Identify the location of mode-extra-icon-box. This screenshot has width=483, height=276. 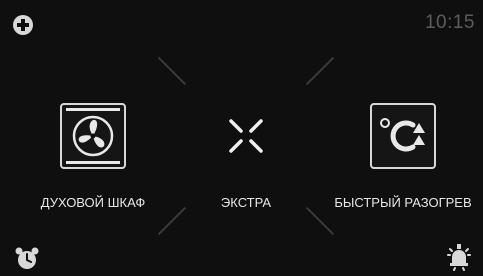
(246, 136).